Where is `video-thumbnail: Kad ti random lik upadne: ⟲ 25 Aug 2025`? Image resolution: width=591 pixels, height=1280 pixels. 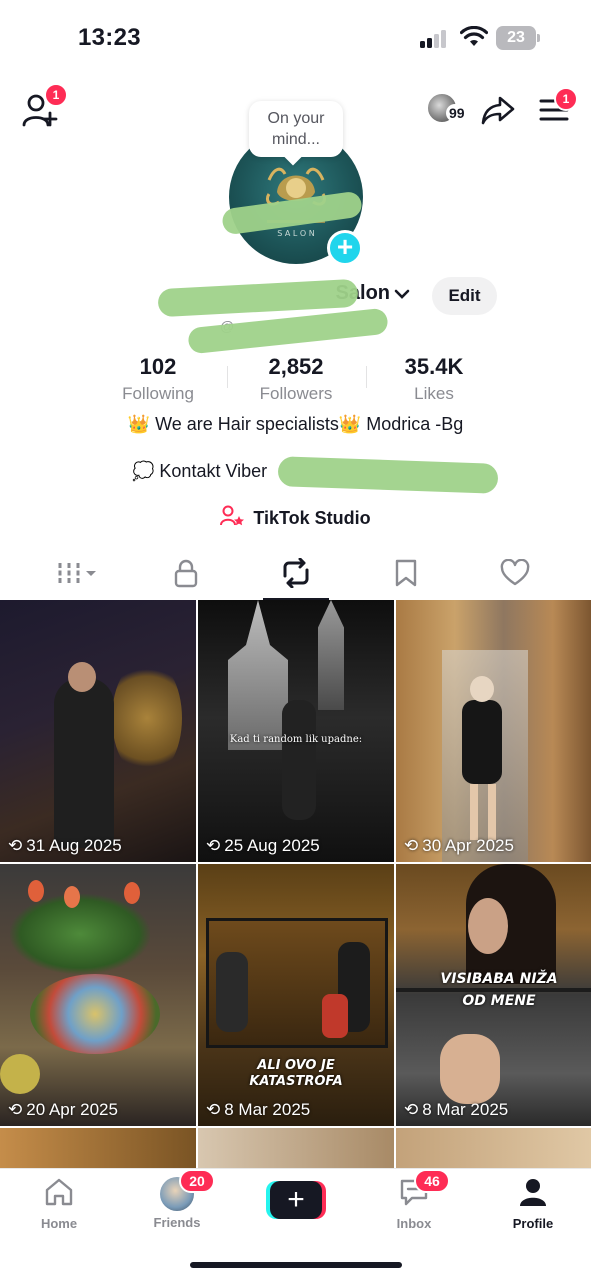 video-thumbnail: Kad ti random lik upadne: ⟲ 25 Aug 2025 is located at coordinates (296, 731).